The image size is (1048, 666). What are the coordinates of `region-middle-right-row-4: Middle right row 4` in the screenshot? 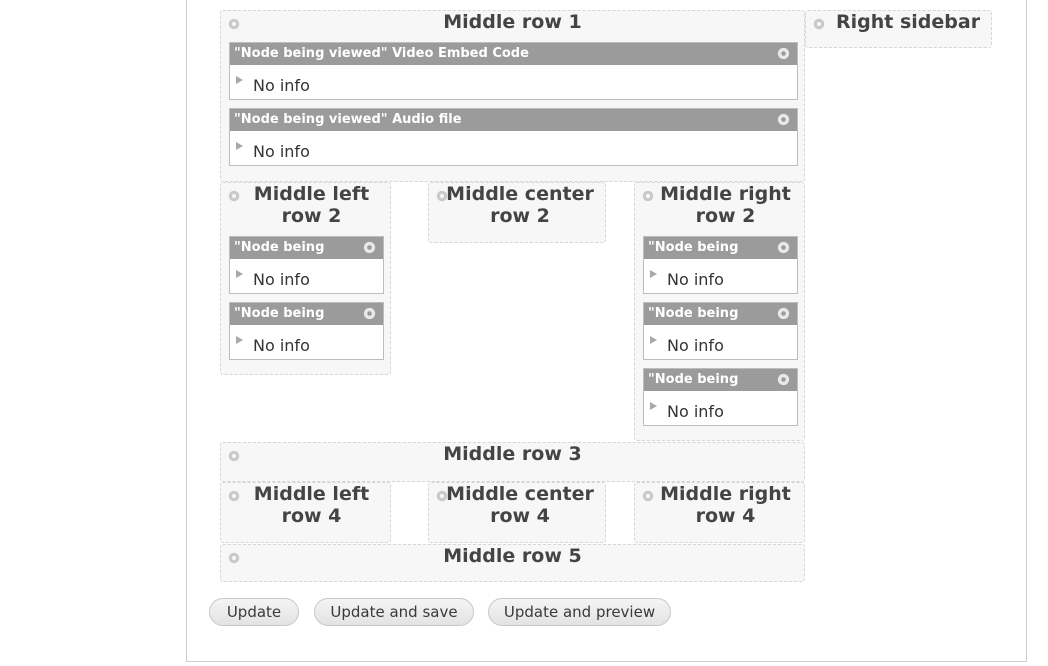 It's located at (719, 512).